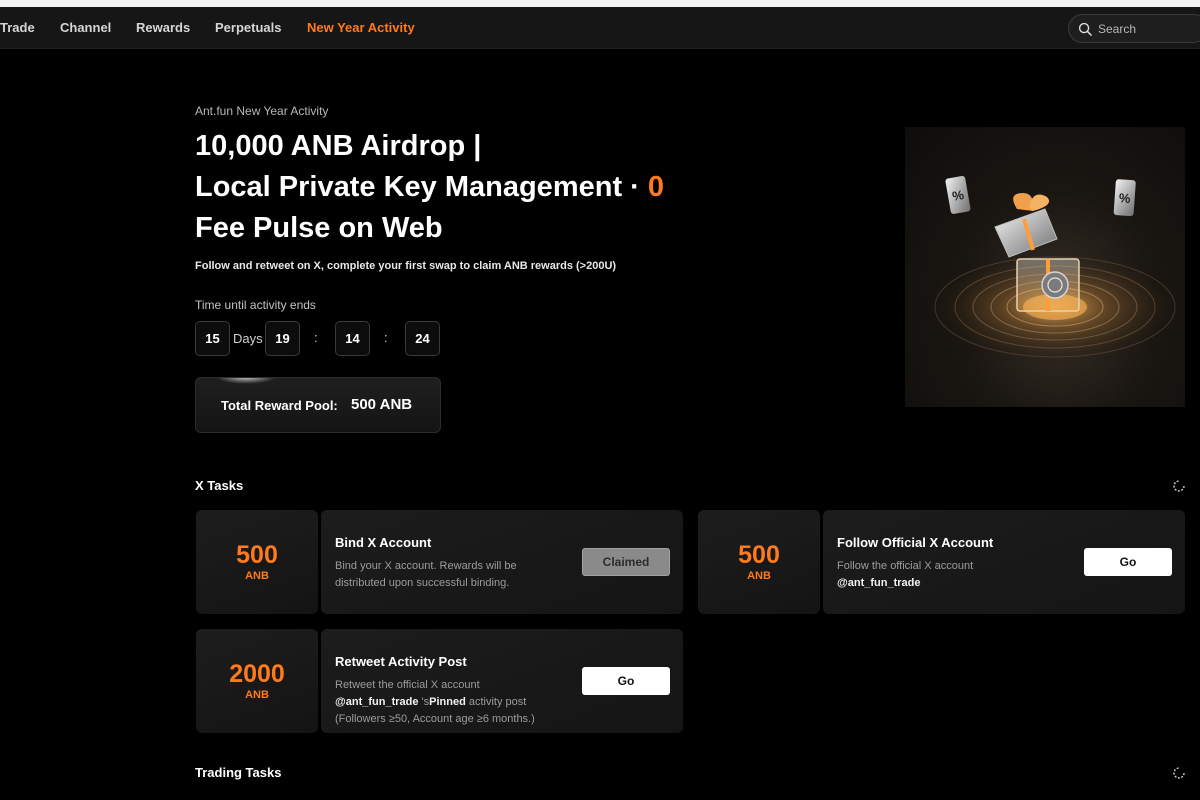  Describe the element at coordinates (1149, 28) in the screenshot. I see `search-input` at that location.